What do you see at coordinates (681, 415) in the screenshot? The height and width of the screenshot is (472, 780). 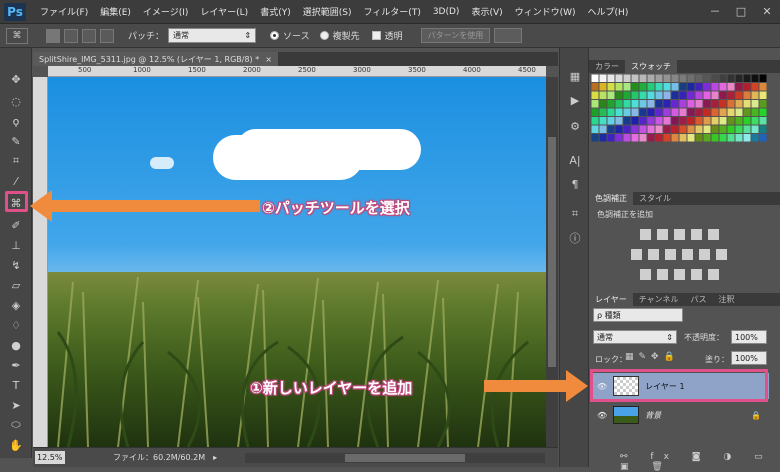 I see `layer-row-background: 👁 背景 🔒` at bounding box center [681, 415].